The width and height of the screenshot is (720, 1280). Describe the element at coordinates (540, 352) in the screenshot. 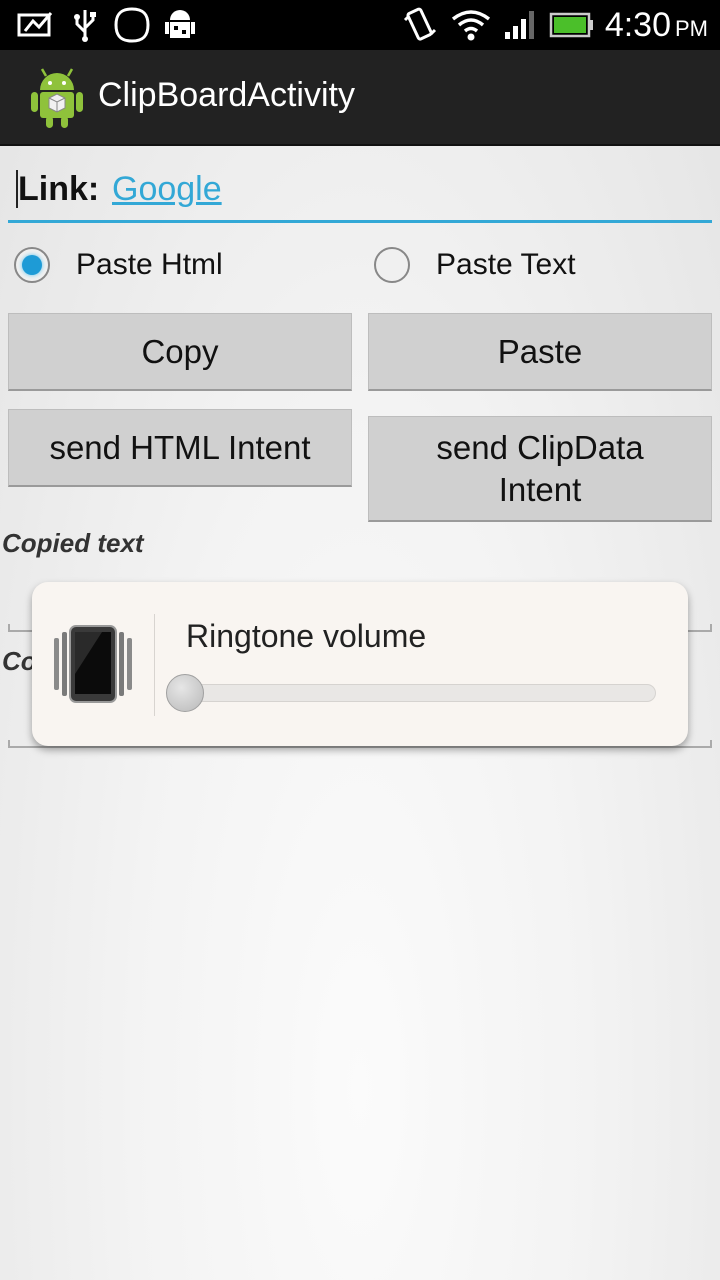

I see `paste-button: Paste` at that location.